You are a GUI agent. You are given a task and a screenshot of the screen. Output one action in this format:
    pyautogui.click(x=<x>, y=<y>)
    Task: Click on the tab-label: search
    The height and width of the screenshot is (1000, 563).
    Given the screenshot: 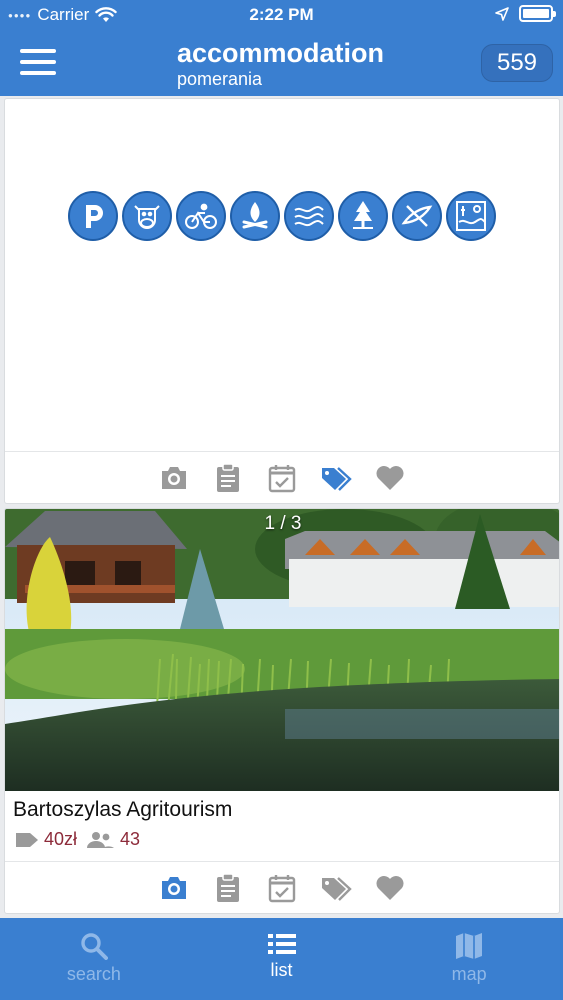 What is the action you would take?
    pyautogui.click(x=93, y=974)
    